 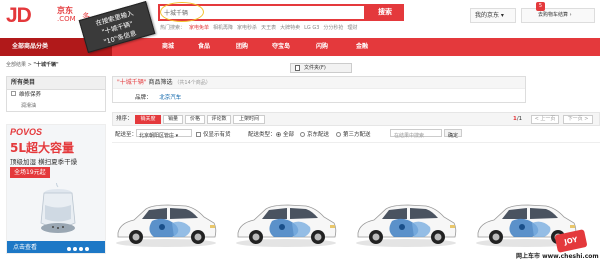 I want to click on humidifier-ad: POVOS 5L超大容量 顶级加湿 横扫夏季干燥 全场19元起 点击查看, so click(x=56, y=189).